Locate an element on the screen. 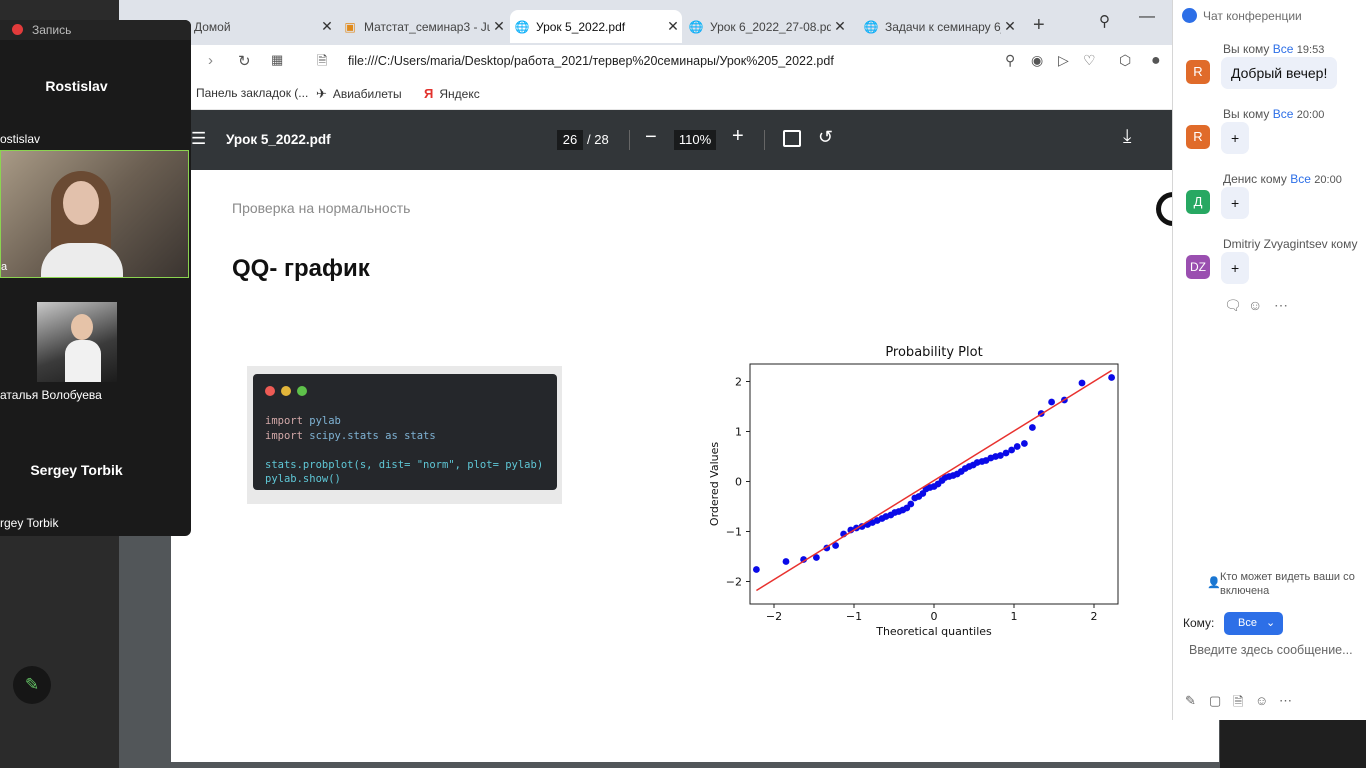  tab-lesson5-pdf: 🌐 Урок 5_2022.pdf ✕ is located at coordinates (596, 26).